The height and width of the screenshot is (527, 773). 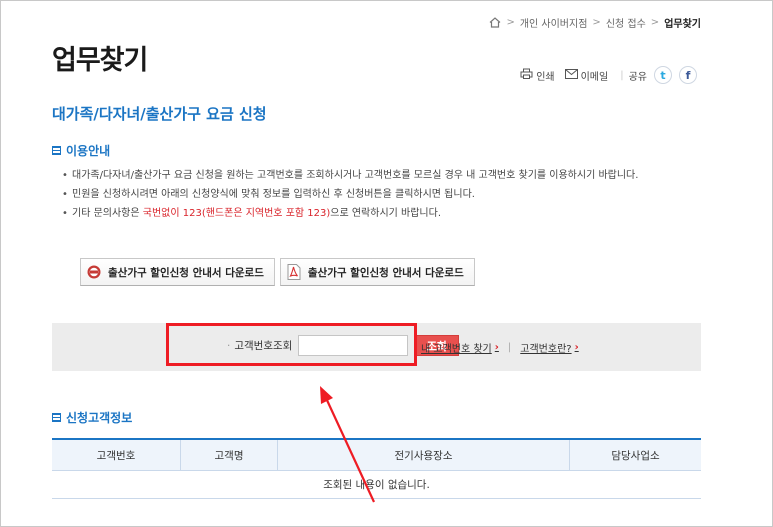 What do you see at coordinates (682, 24) in the screenshot?
I see `breadcrumb-current: 업무찾기` at bounding box center [682, 24].